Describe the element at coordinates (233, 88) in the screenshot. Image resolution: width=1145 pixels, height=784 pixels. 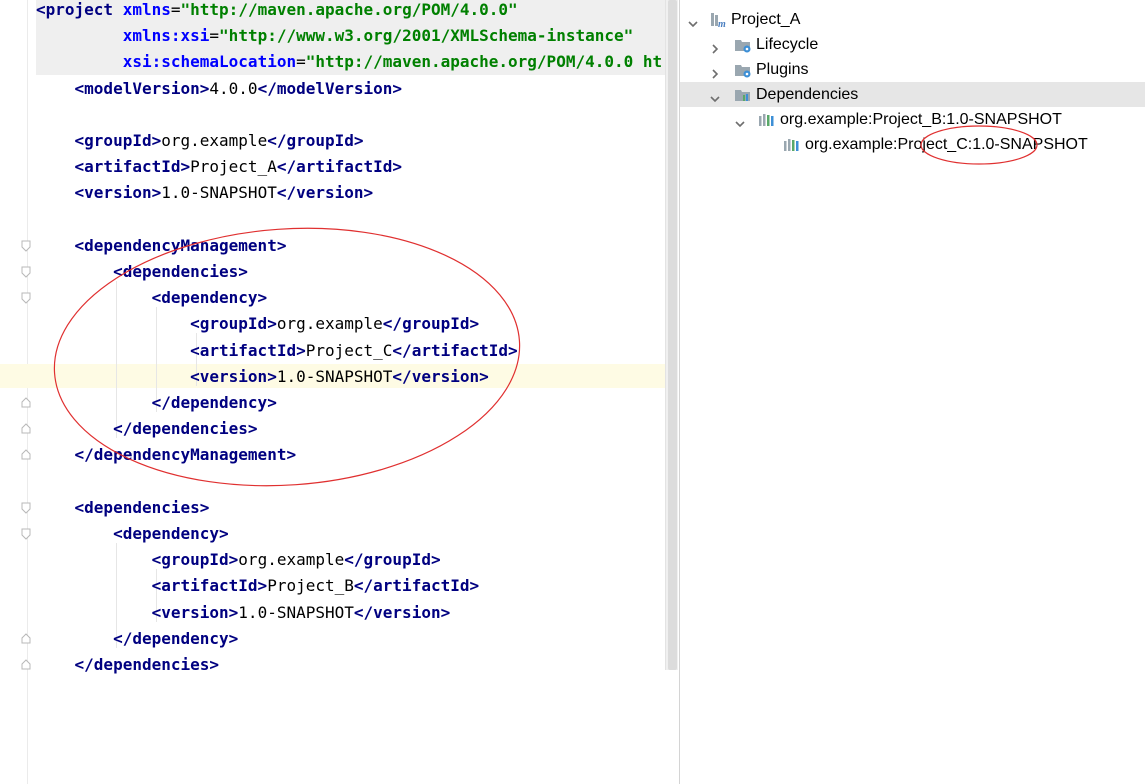
I see `xml-text: 4.0.0` at that location.